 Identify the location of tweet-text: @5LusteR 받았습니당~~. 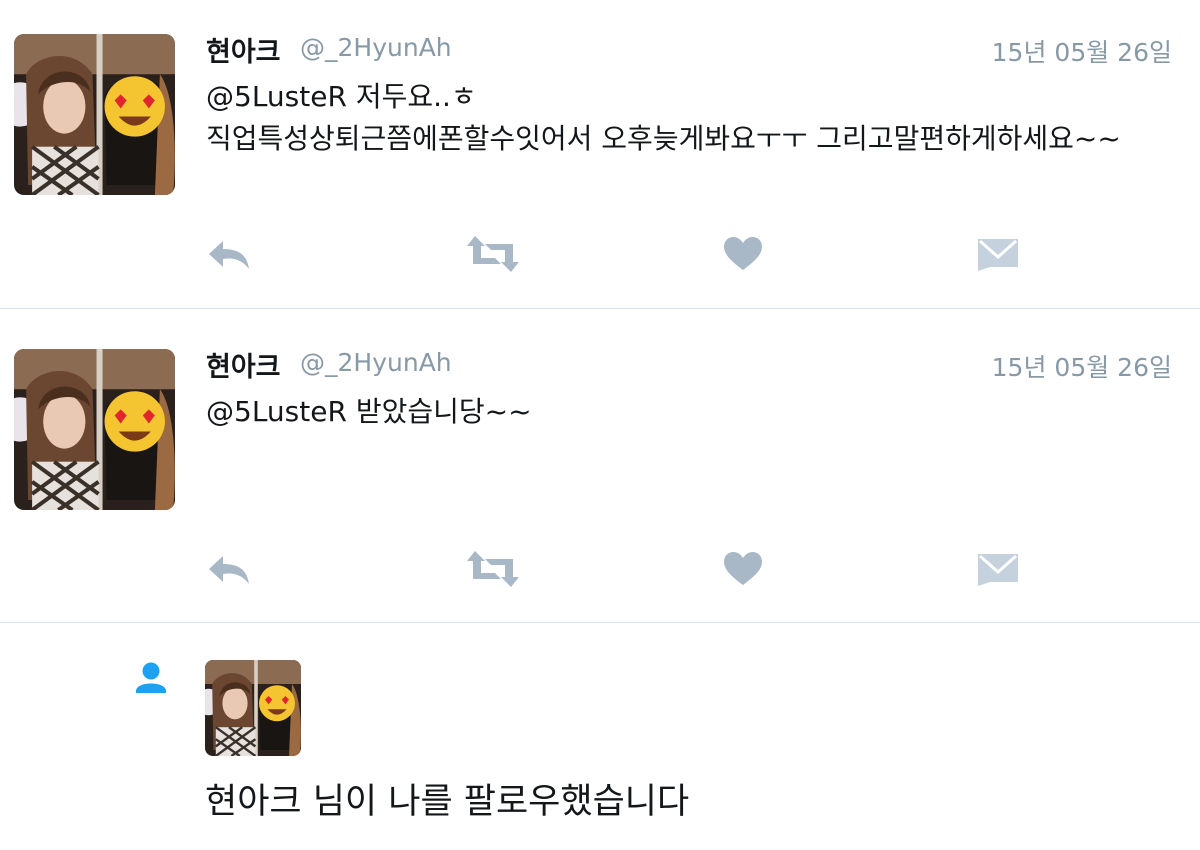
(691, 412).